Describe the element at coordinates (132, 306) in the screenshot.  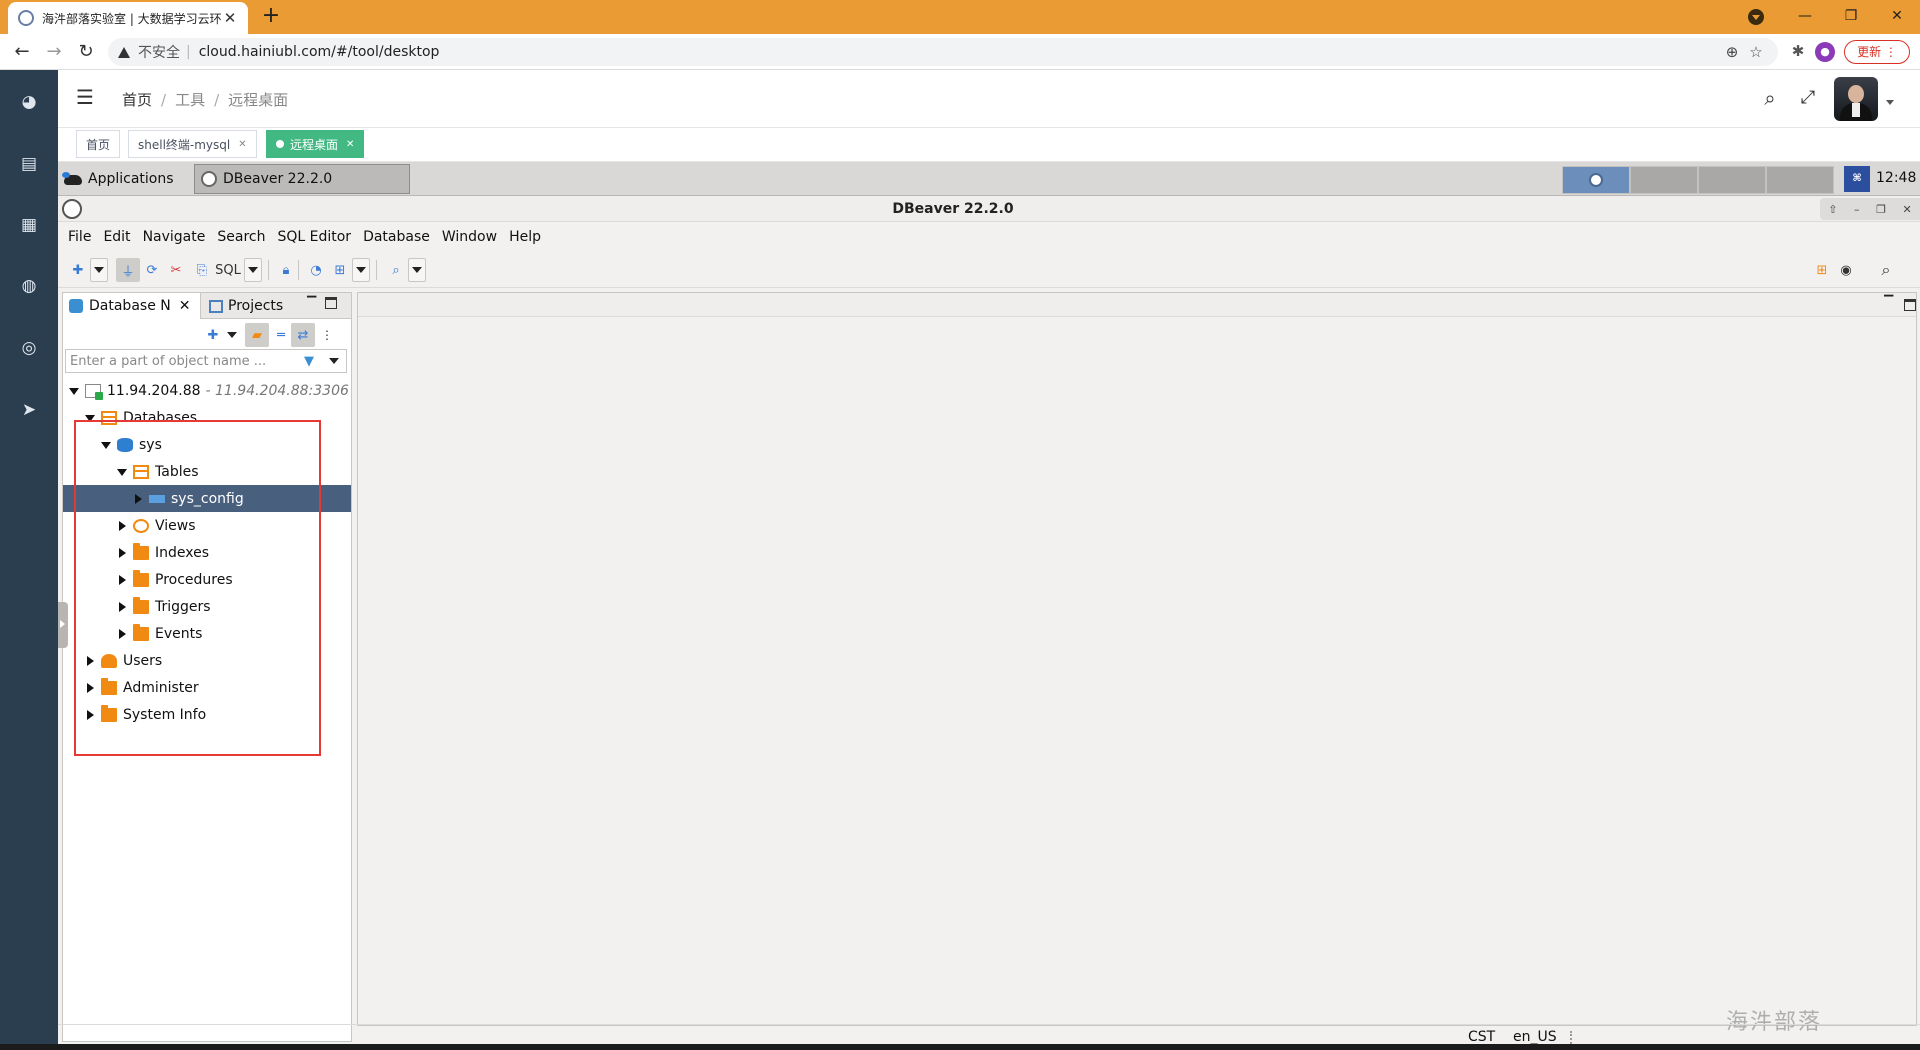
I see `tab-database-navigator: Database N ✕` at that location.